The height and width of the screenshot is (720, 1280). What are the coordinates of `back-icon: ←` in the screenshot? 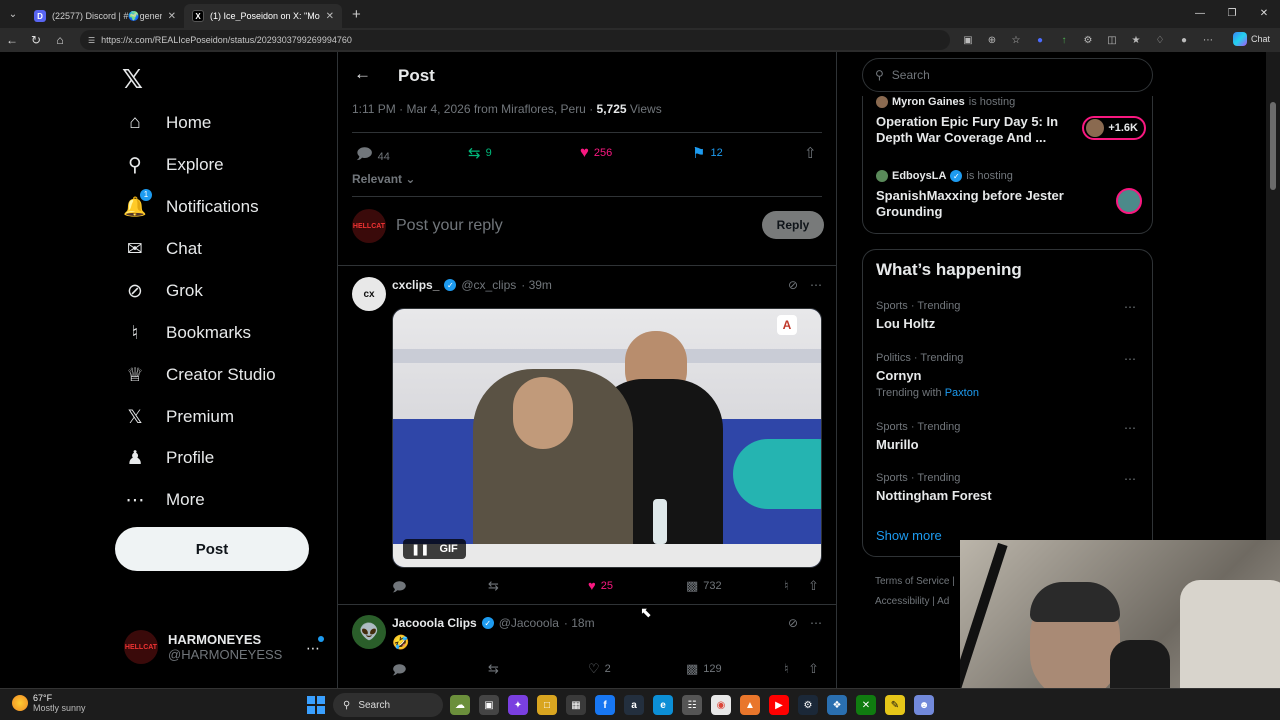 It's located at (12, 40).